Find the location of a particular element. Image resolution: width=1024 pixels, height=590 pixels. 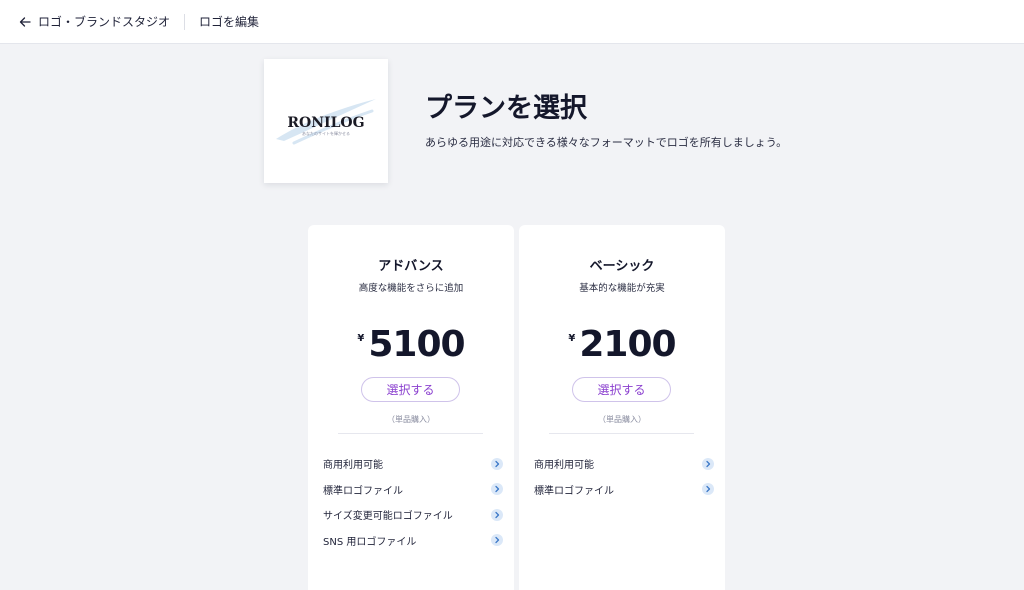

back-to-studio-link: ロゴ・ブランドスタジオ is located at coordinates (94, 21).